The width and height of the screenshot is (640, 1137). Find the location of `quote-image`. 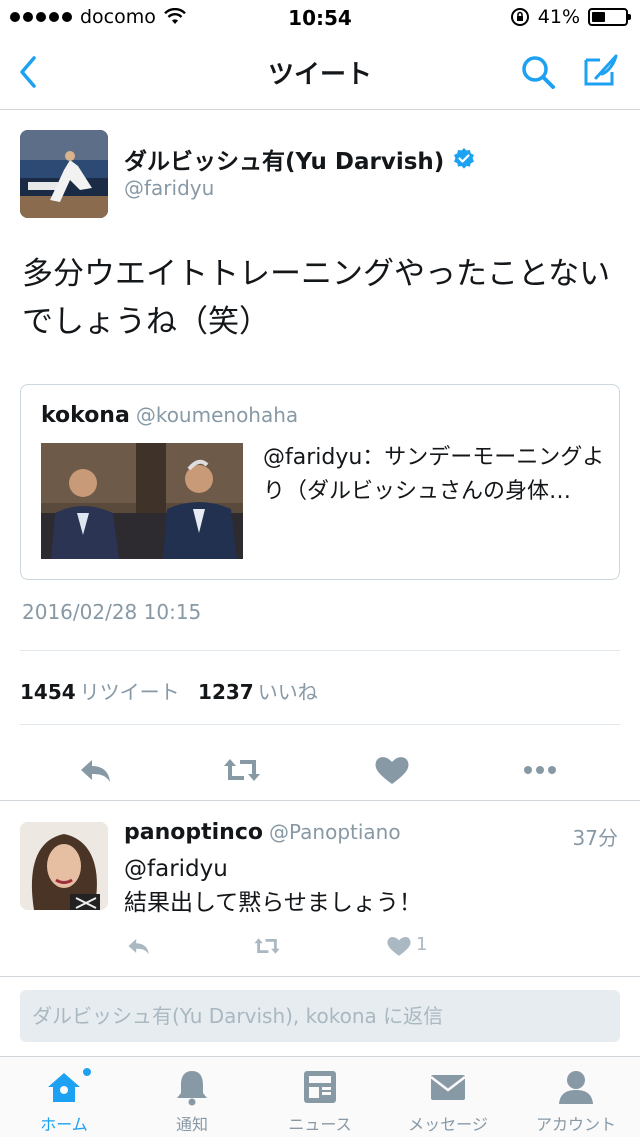

quote-image is located at coordinates (142, 501).